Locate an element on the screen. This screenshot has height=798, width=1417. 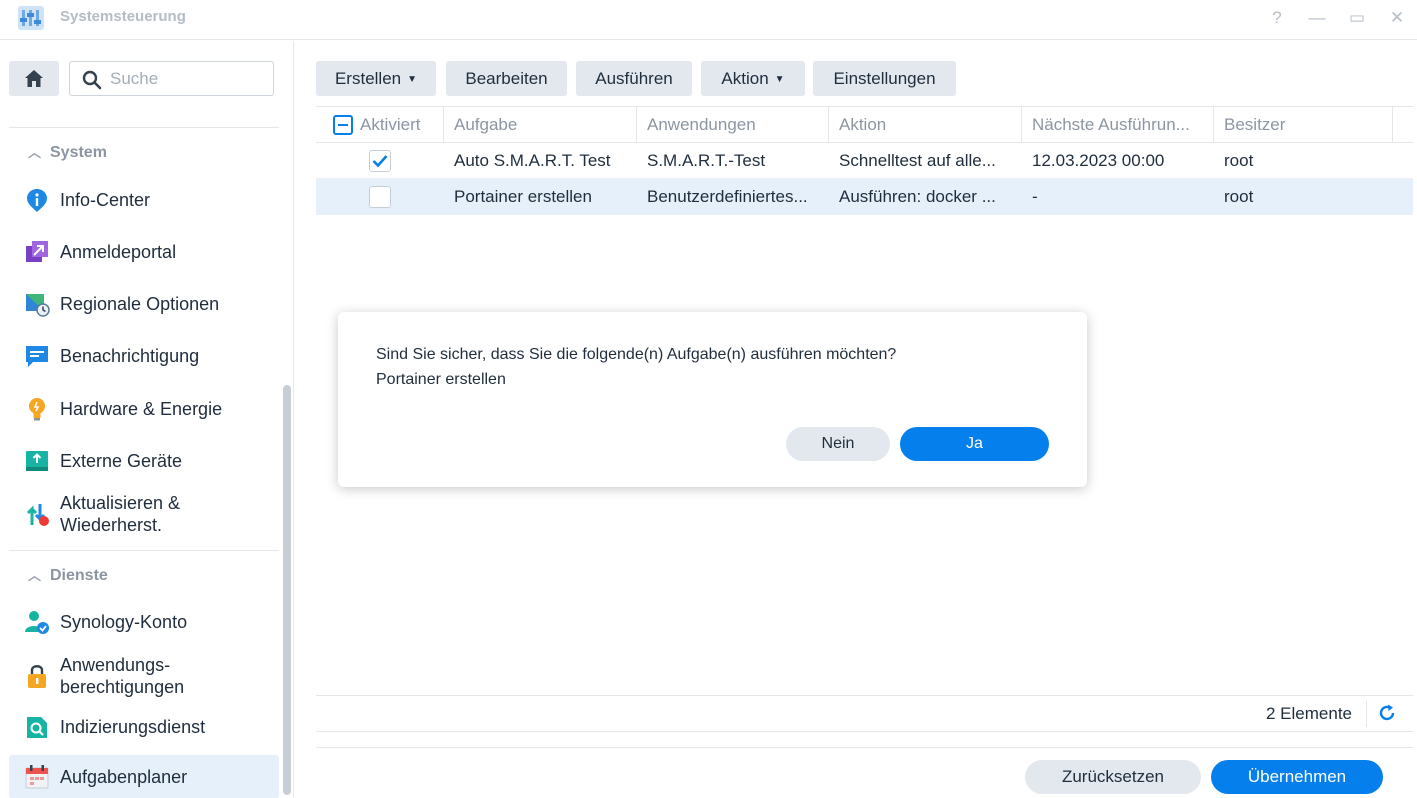
sidebar-item-label: Aktualisieren & Wiederherst. is located at coordinates (120, 514).